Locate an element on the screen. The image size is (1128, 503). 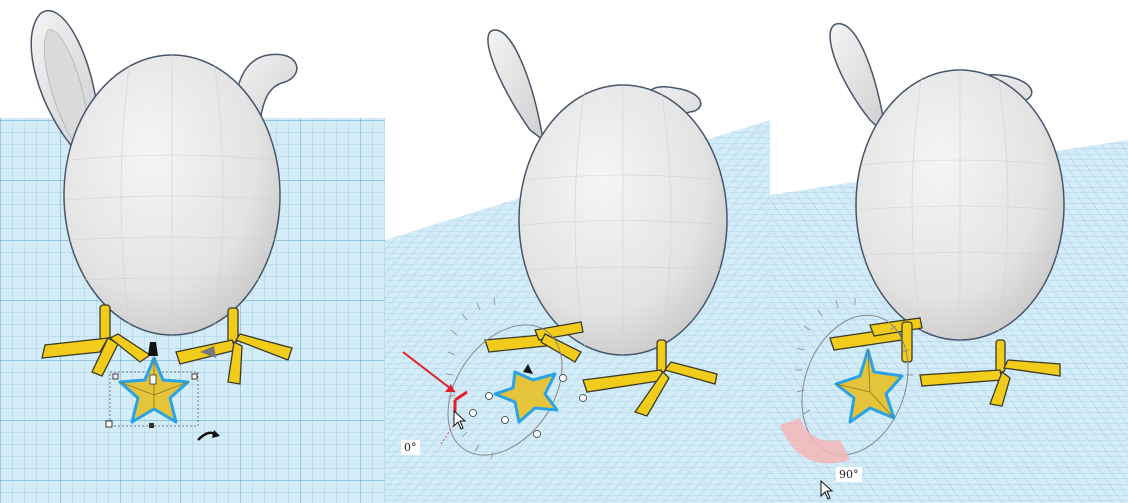
angle-label-end: 90° is located at coordinates (849, 474).